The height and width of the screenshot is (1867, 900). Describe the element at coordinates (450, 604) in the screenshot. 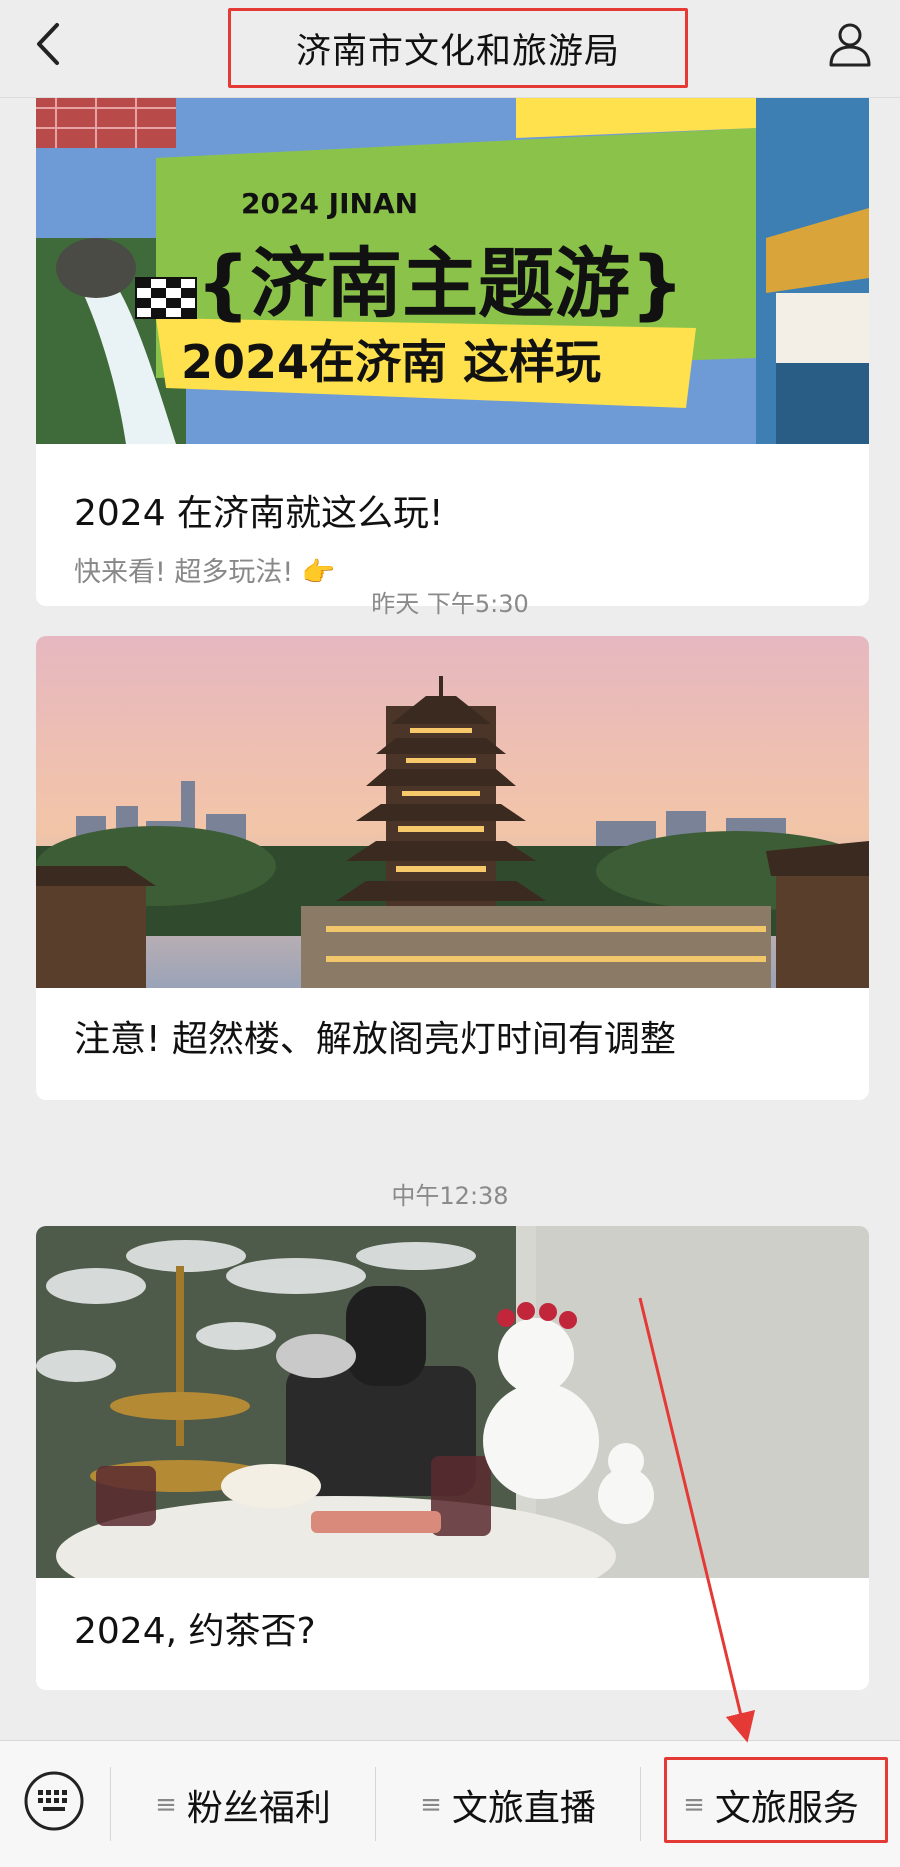

I see `message-timestamp: 昨天 下午5:30` at that location.